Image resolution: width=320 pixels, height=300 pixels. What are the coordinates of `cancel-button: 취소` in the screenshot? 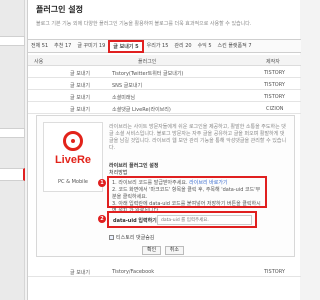 It's located at (174, 250).